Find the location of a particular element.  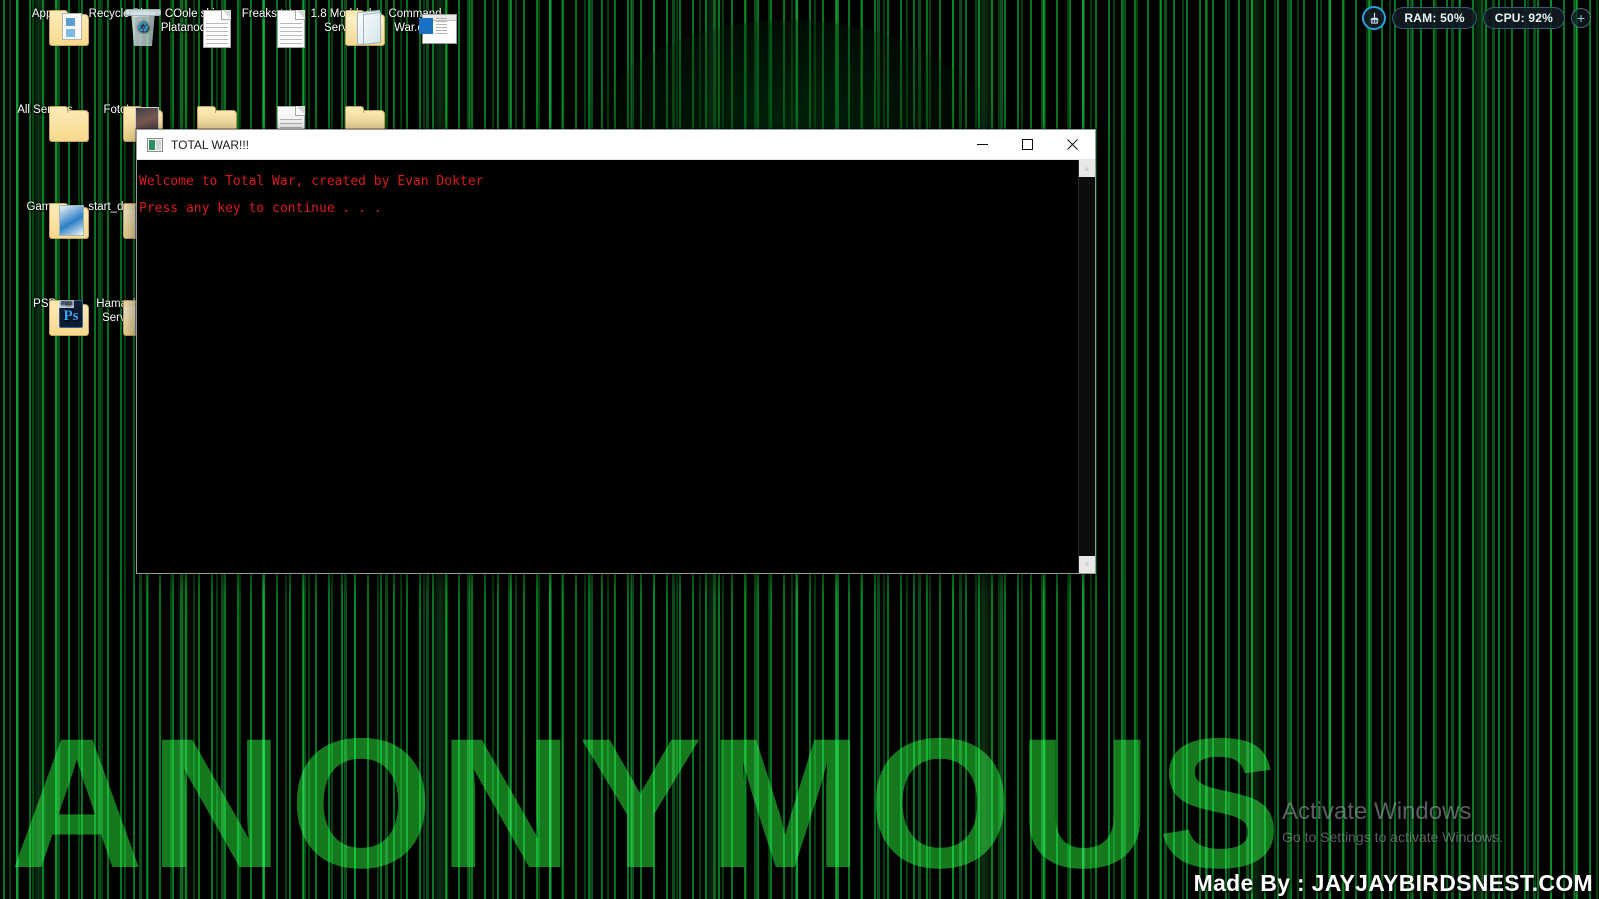

close-button is located at coordinates (1072, 144).